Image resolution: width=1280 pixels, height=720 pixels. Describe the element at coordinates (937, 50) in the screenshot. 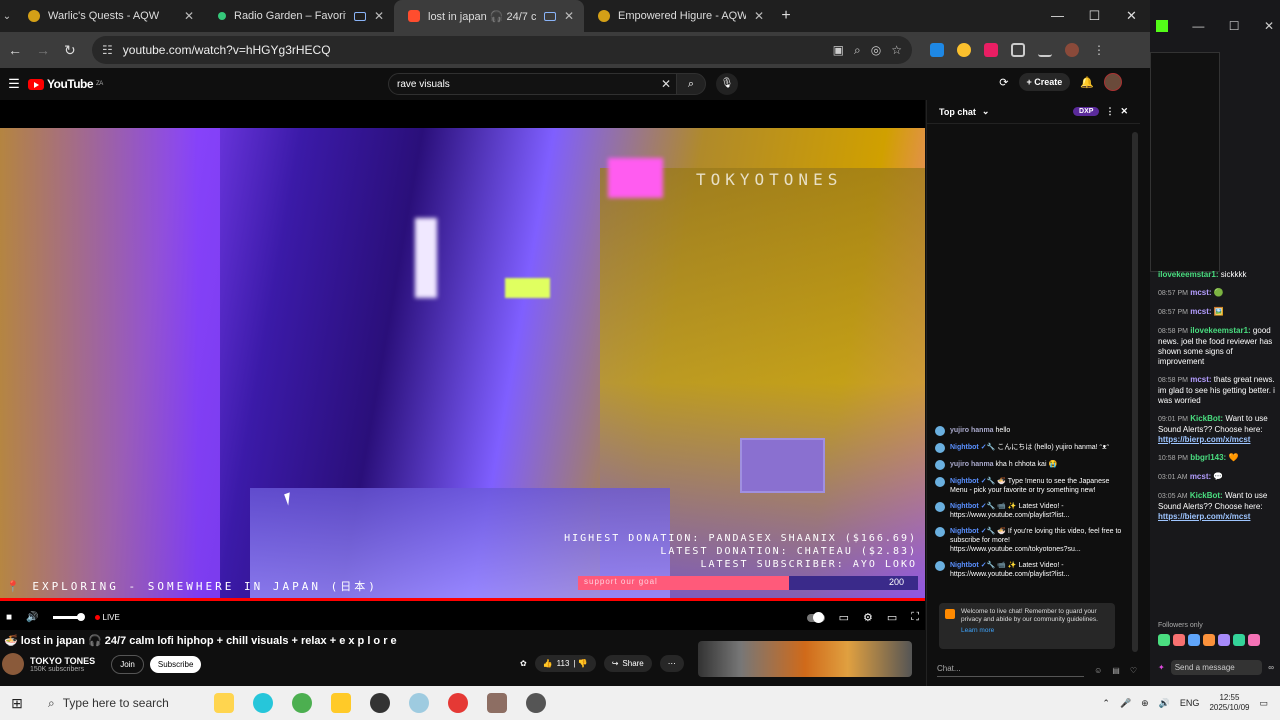

I see `extension-icon` at that location.